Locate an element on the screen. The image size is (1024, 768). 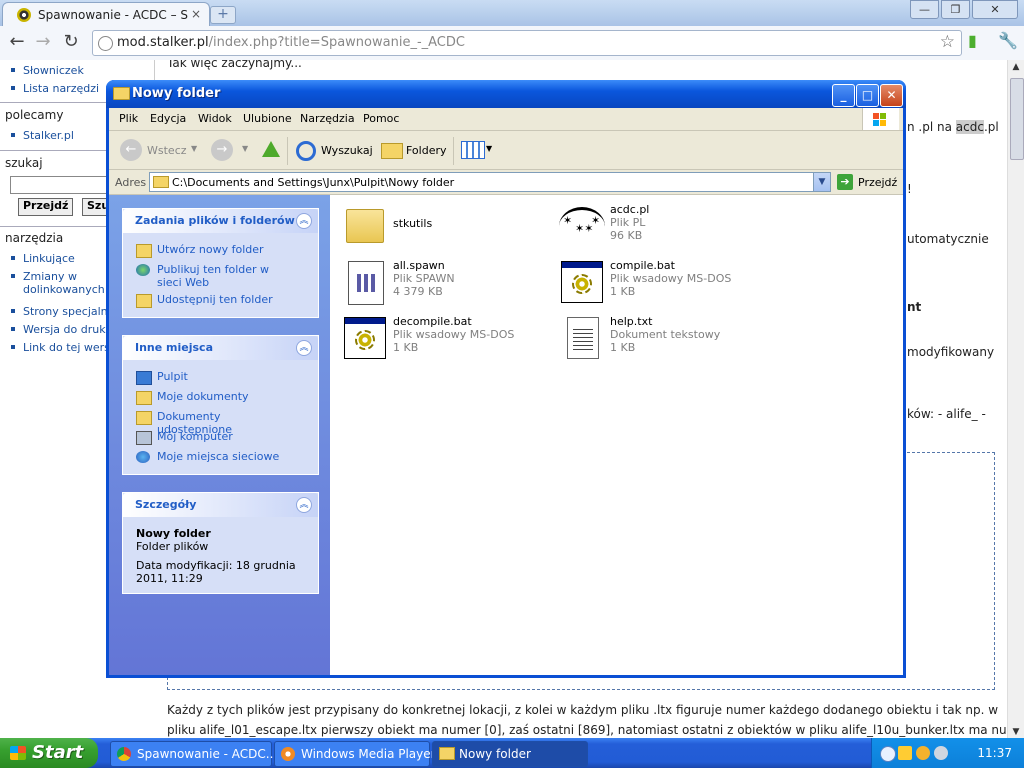
go-button: Przejdź is located at coordinates (877, 182).